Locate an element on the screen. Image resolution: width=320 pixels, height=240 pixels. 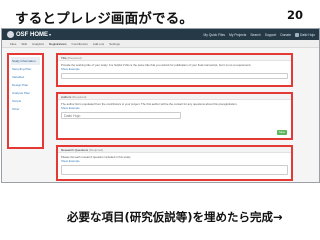
tab-analytics: Analytics is located at coordinates (38, 44).